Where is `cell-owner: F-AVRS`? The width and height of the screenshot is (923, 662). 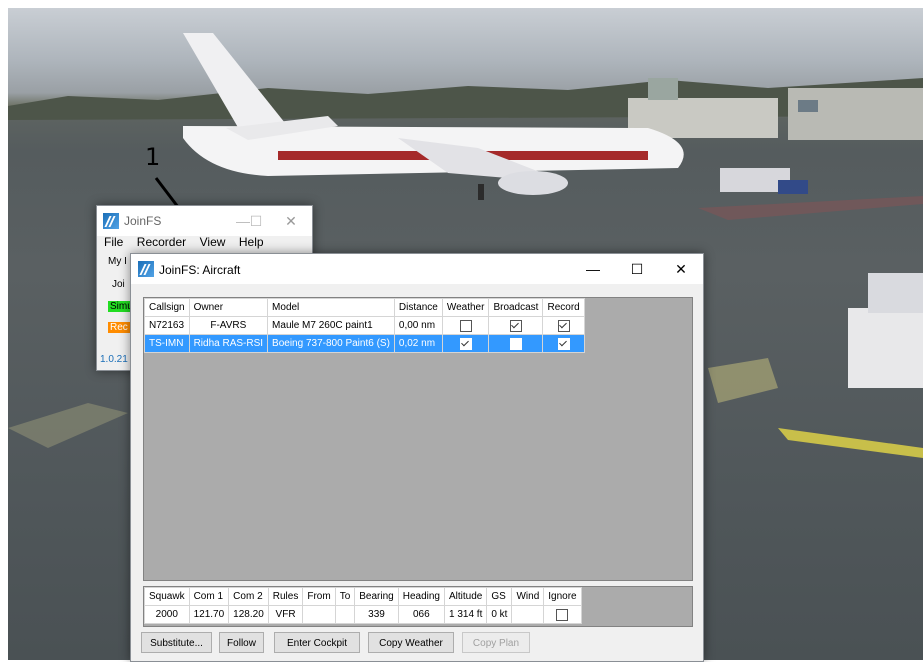
cell-owner: F-AVRS is located at coordinates (228, 325).